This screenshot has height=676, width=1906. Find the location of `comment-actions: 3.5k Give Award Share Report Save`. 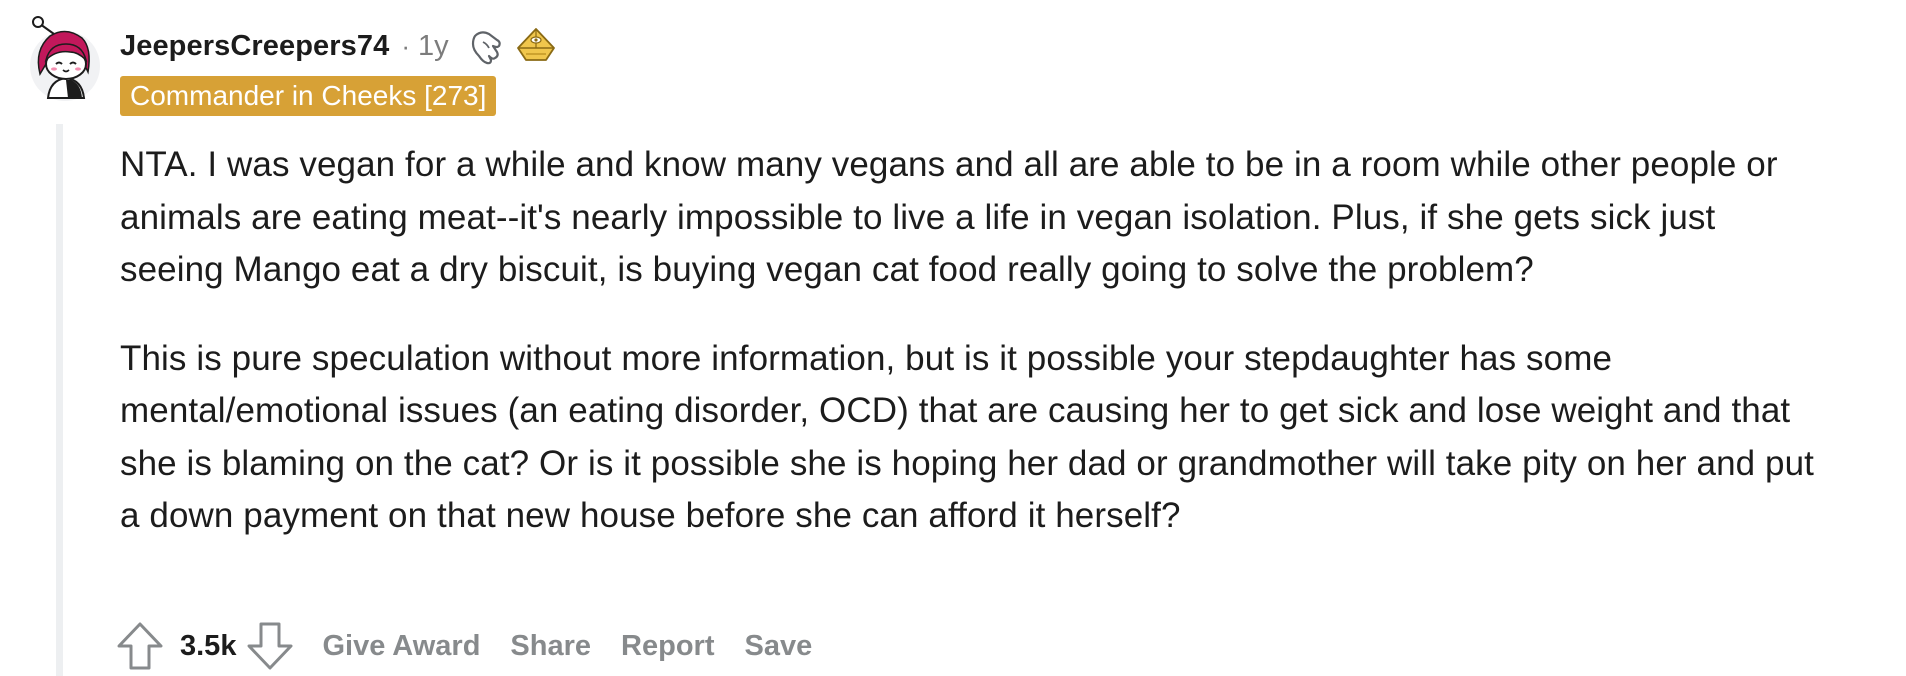

comment-actions: 3.5k Give Award Share Report Save is located at coordinates (464, 646).